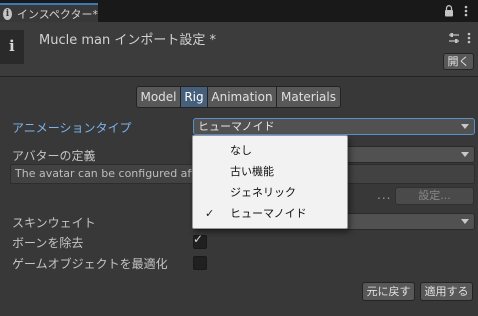 This screenshot has width=478, height=316. Describe the element at coordinates (270, 150) in the screenshot. I see `menu-item-none: なし` at that location.